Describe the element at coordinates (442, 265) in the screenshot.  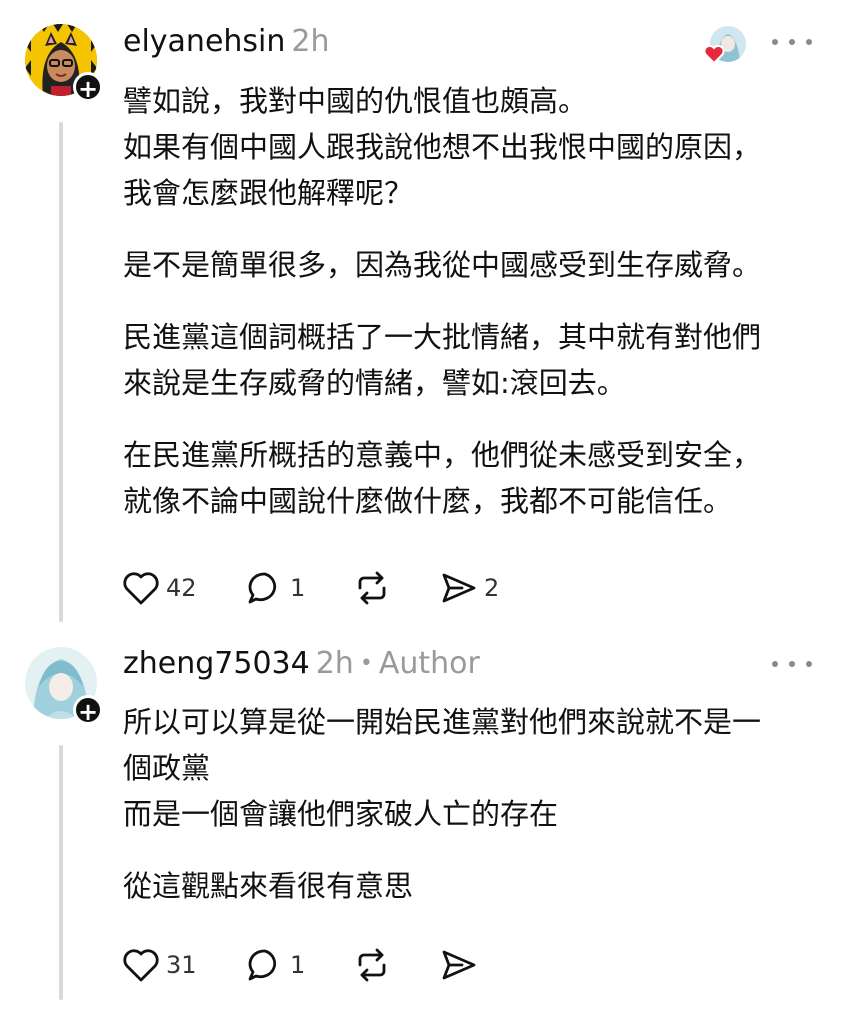
I see `body-line: 是不是簡單很多，因為我從中國感受到生存威脅。` at that location.